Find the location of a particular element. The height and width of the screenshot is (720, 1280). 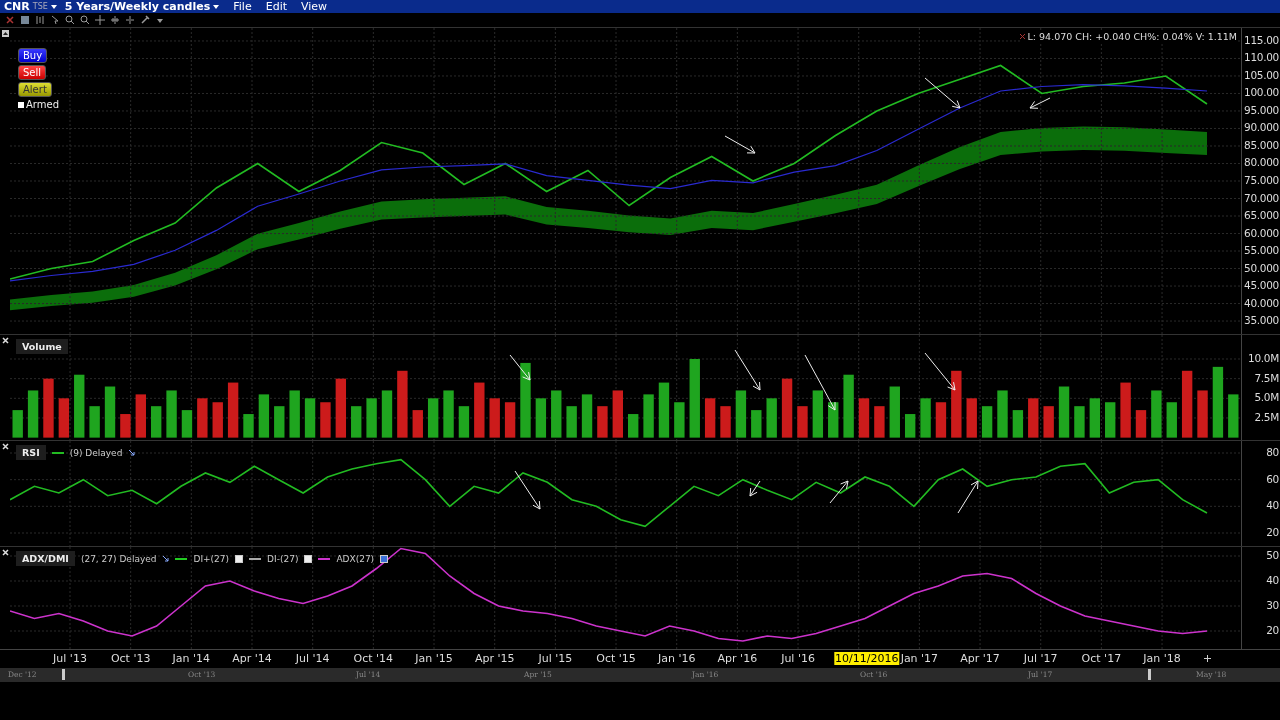

alert-button: Alert is located at coordinates (35, 89).